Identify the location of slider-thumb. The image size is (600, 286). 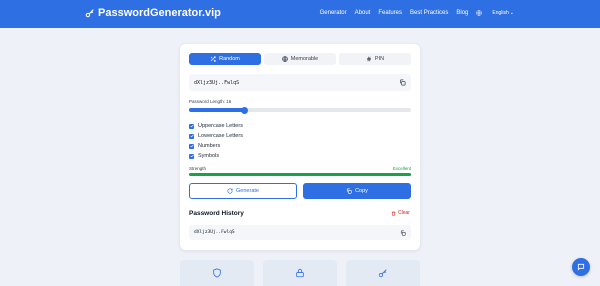
(244, 110).